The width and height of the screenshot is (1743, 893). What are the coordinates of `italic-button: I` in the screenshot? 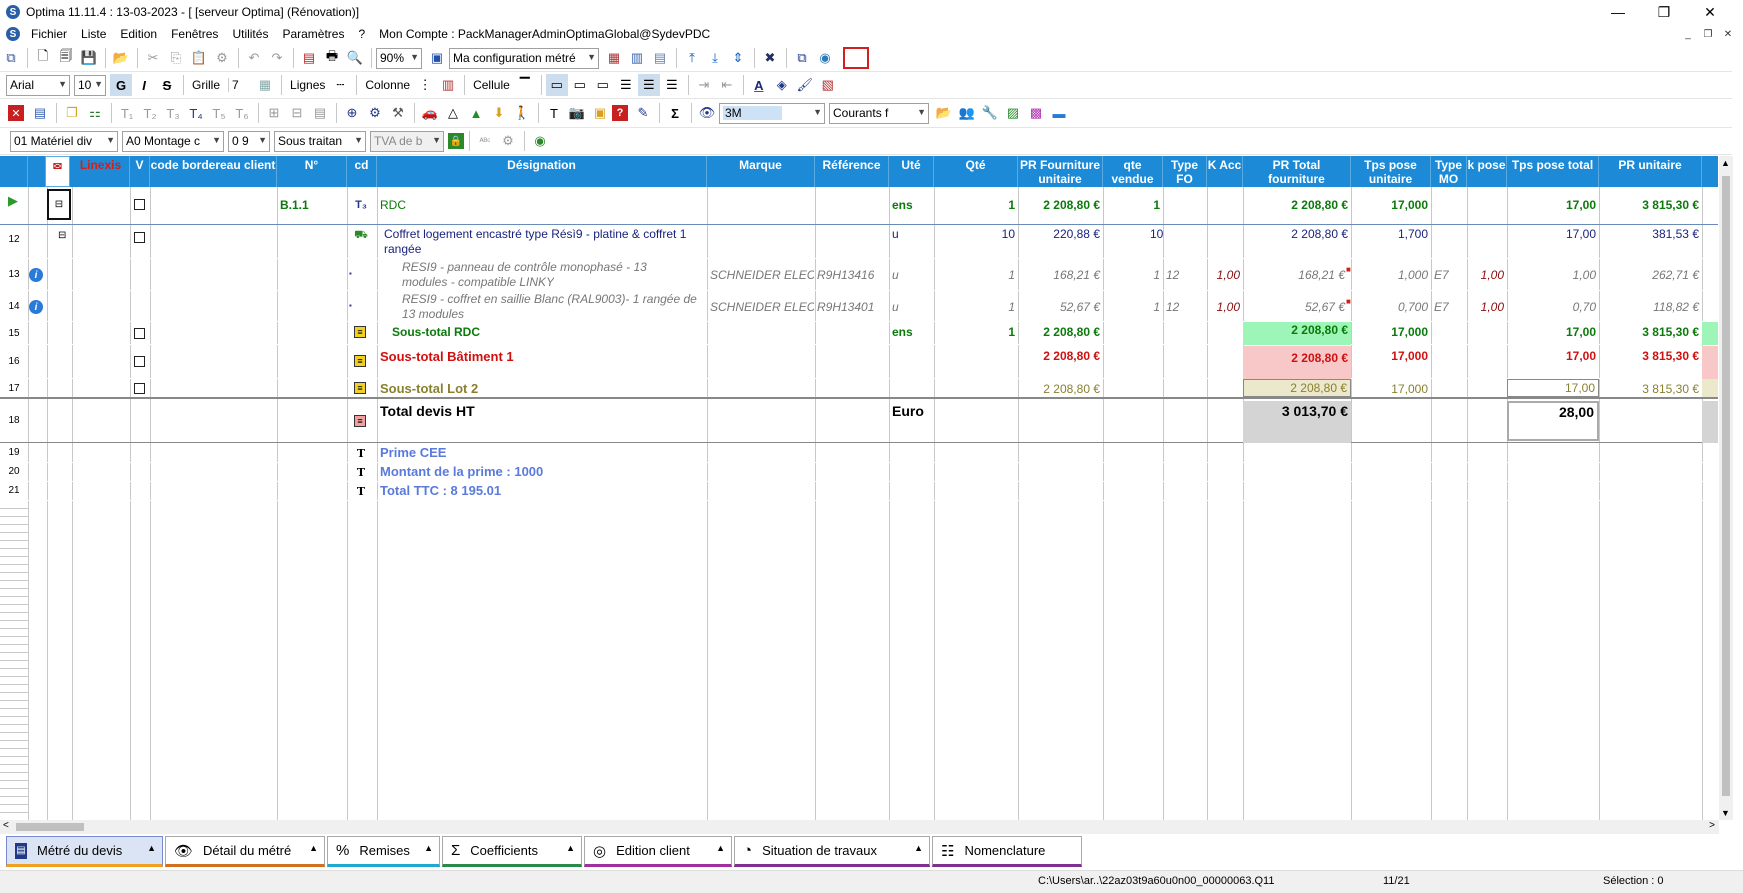 It's located at (144, 85).